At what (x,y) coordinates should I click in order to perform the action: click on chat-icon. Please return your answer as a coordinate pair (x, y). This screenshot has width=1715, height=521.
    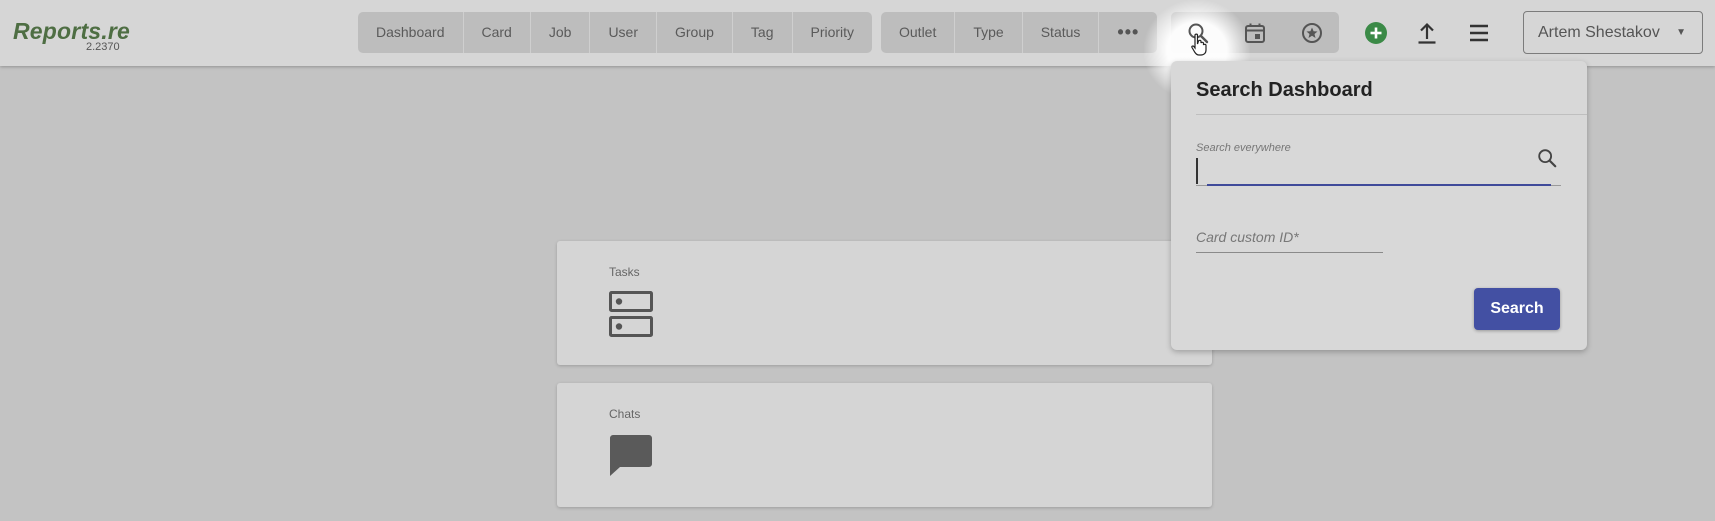
    Looking at the image, I should click on (631, 457).